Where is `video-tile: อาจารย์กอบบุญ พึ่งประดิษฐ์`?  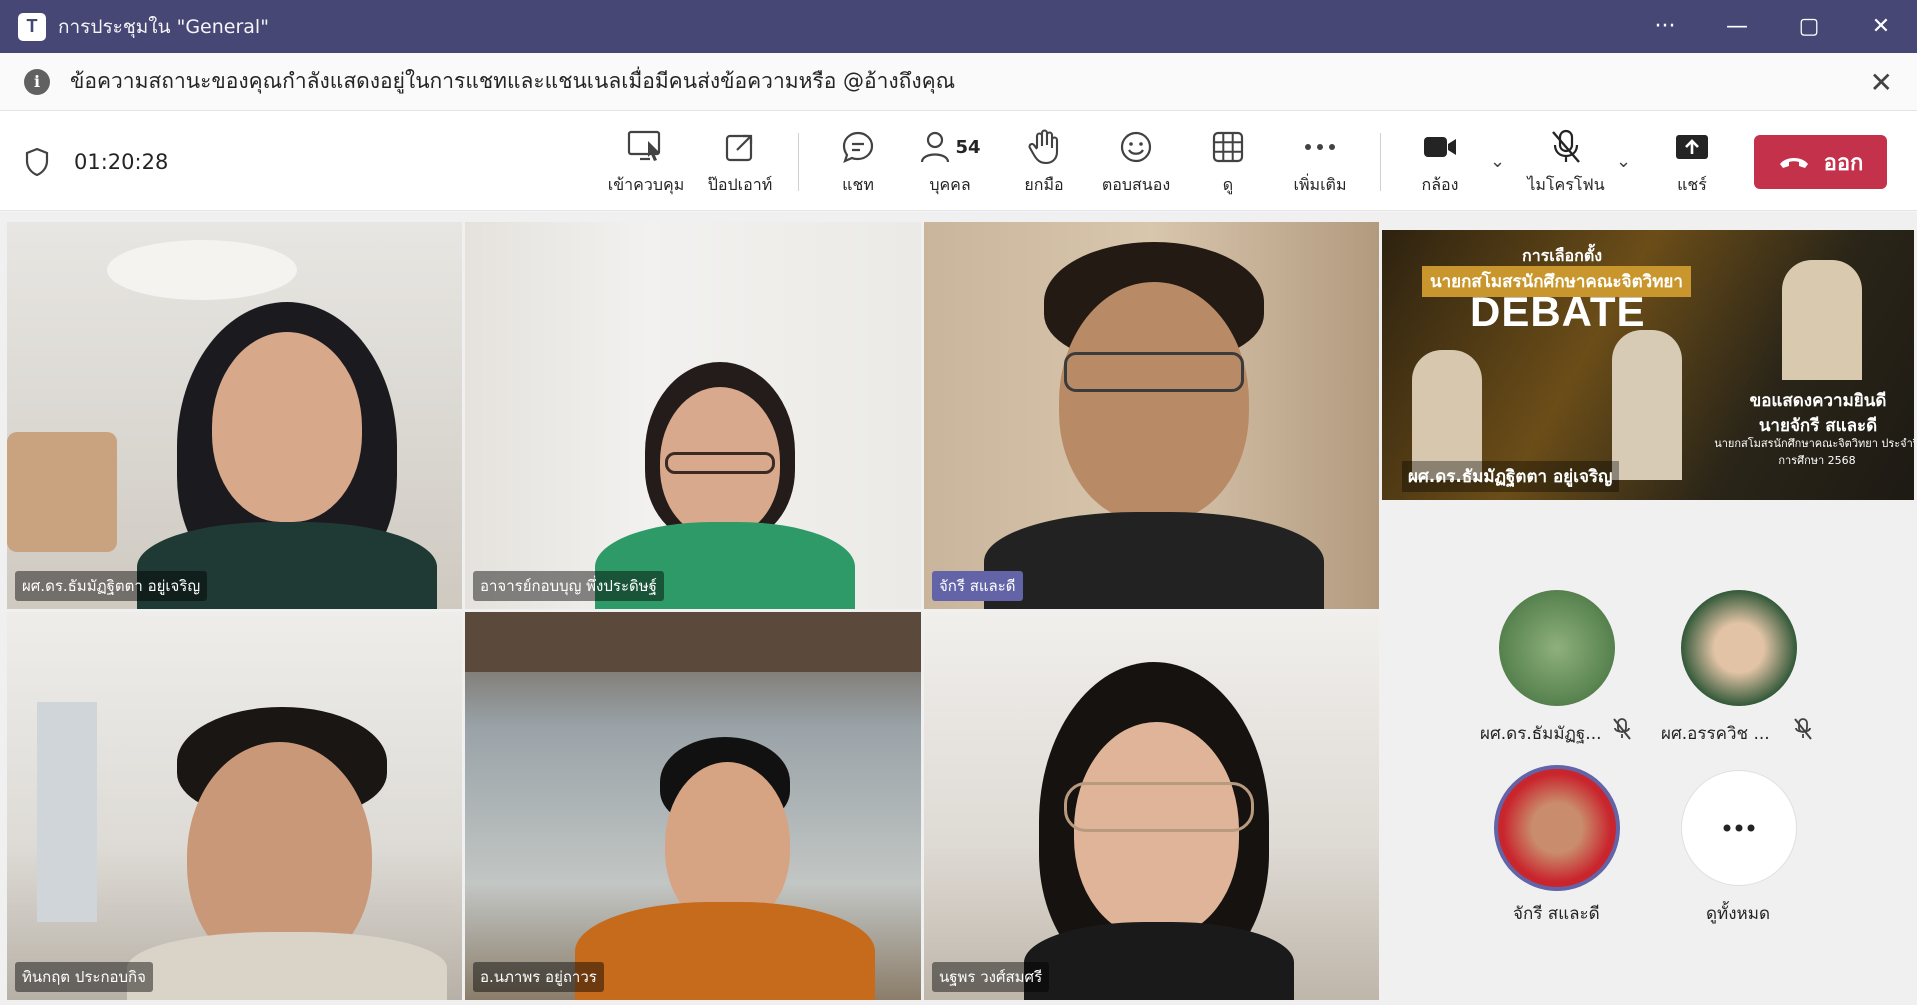
video-tile: อาจารย์กอบบุญ พึ่งประดิษฐ์ is located at coordinates (693, 415).